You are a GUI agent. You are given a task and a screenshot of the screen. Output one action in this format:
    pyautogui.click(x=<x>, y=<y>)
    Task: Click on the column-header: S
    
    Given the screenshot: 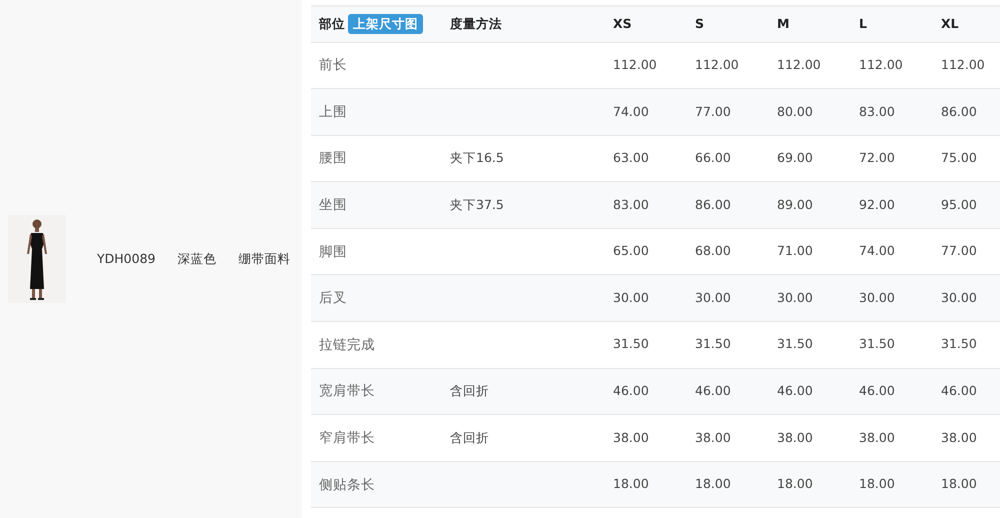 What is the action you would take?
    pyautogui.click(x=699, y=23)
    